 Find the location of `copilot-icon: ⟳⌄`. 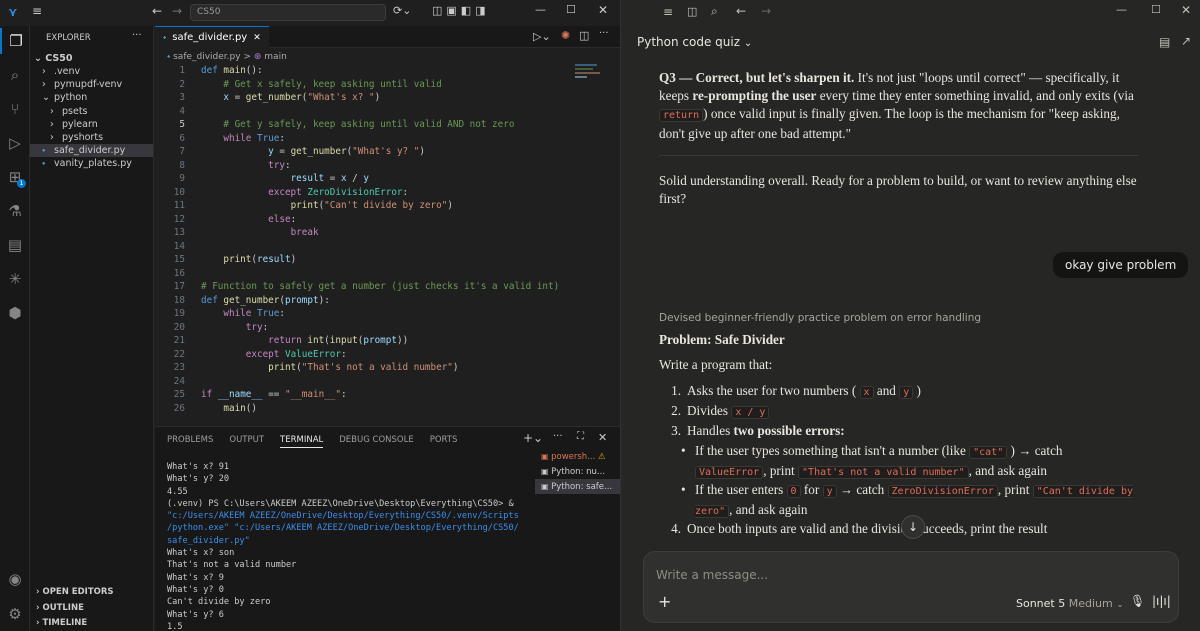

copilot-icon: ⟳⌄ is located at coordinates (402, 10).